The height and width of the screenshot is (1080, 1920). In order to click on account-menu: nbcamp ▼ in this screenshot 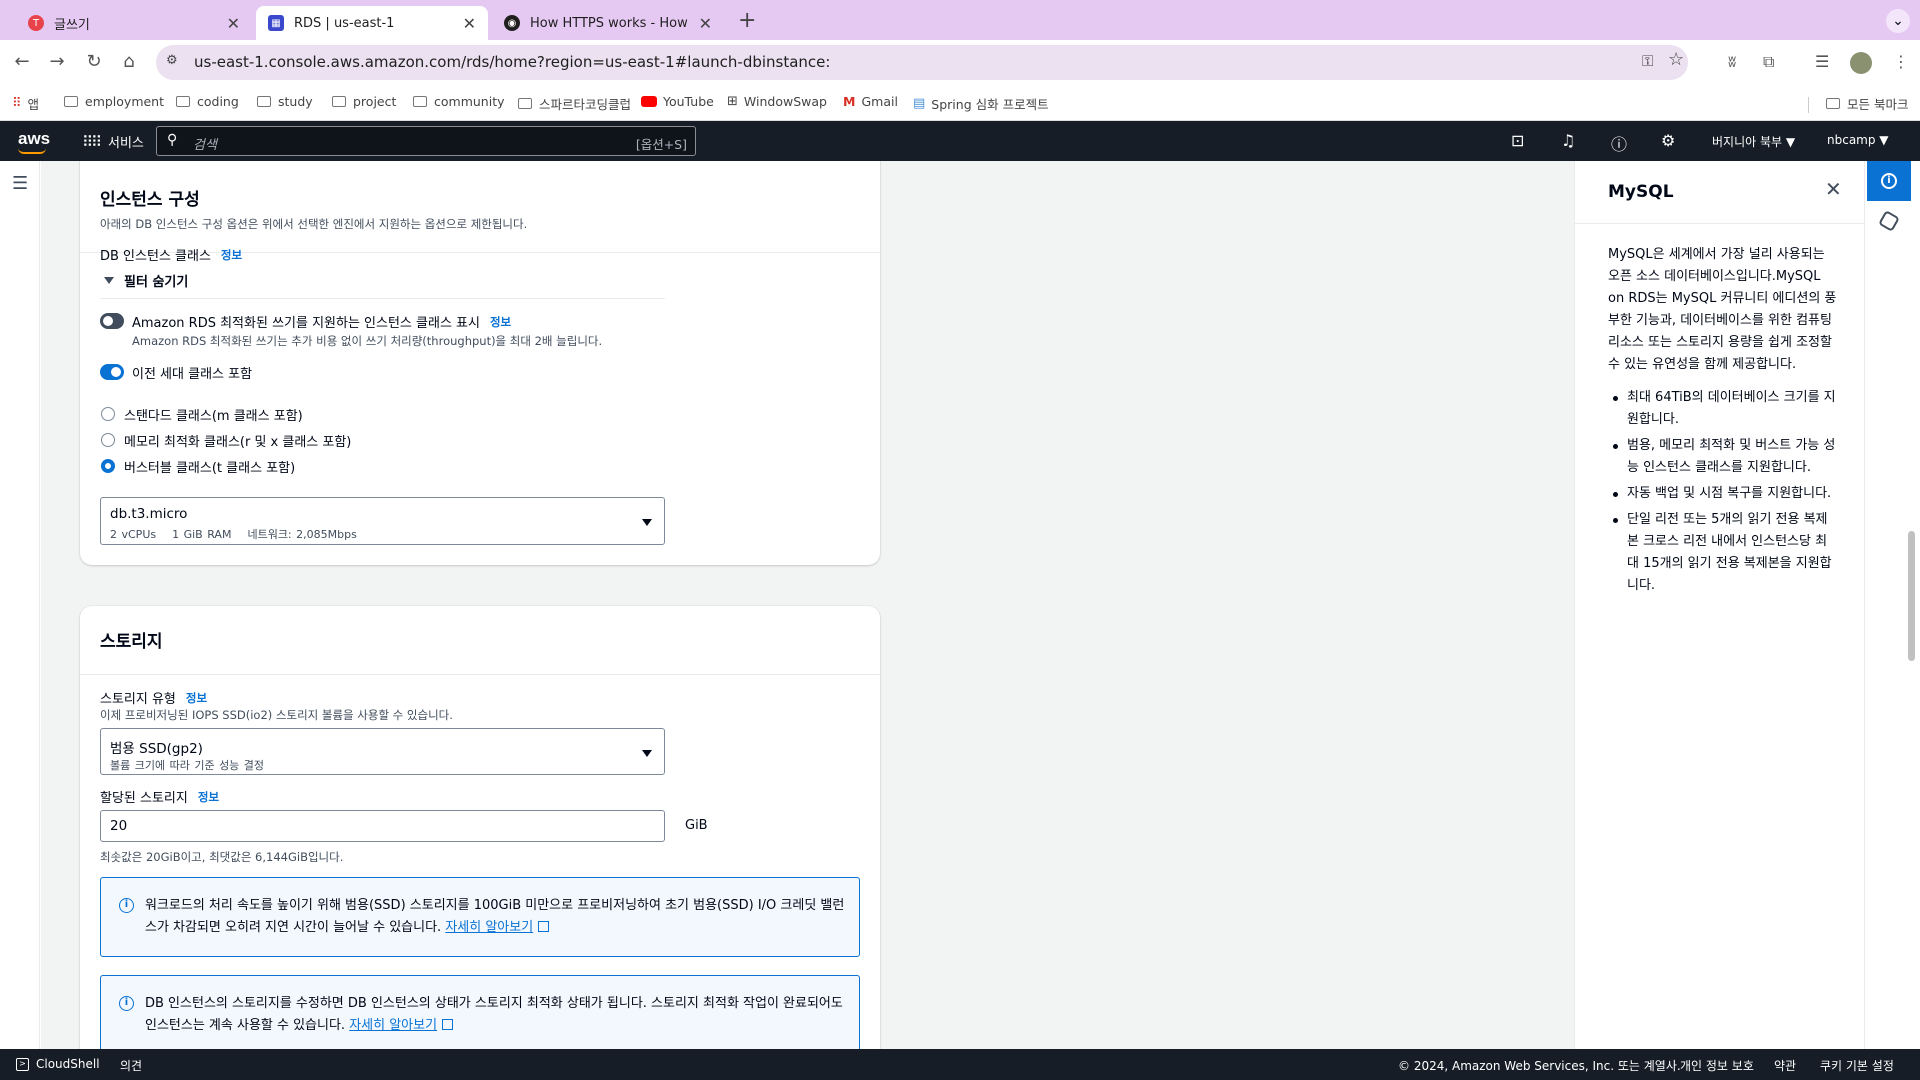, I will do `click(1858, 140)`.